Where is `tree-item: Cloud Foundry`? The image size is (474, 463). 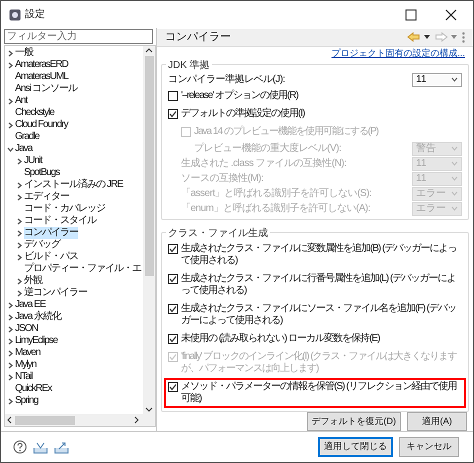 tree-item: Cloud Foundry is located at coordinates (41, 125).